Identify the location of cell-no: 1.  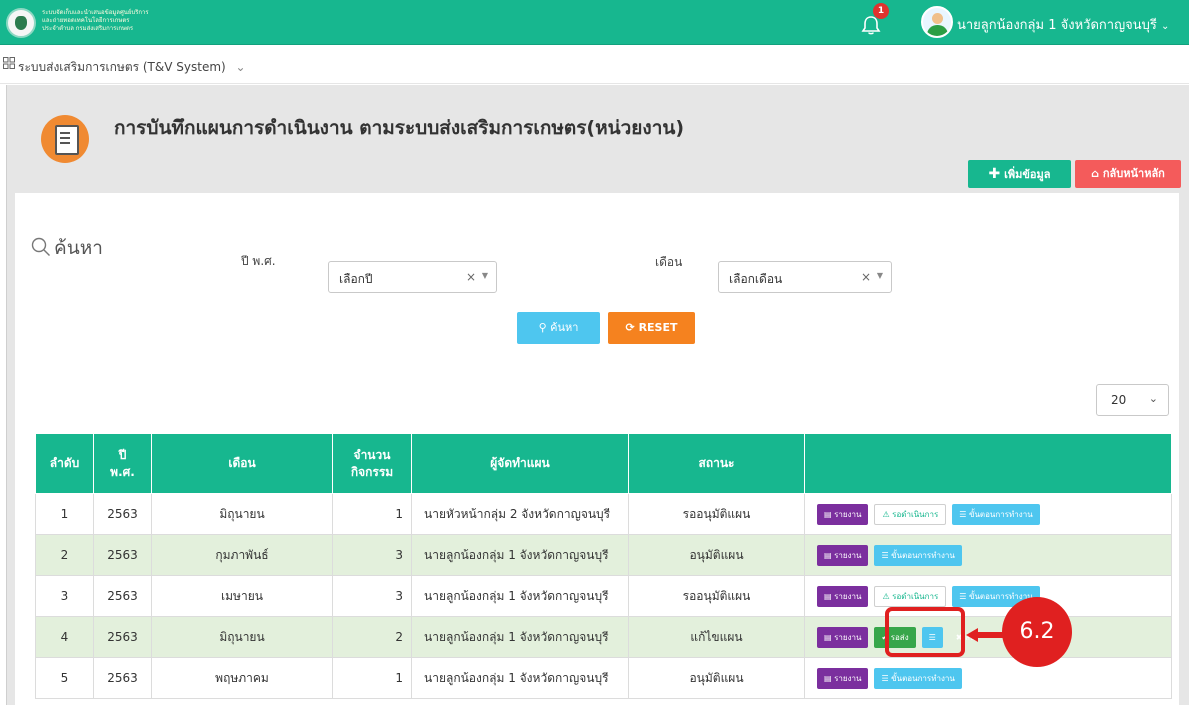
(64, 514).